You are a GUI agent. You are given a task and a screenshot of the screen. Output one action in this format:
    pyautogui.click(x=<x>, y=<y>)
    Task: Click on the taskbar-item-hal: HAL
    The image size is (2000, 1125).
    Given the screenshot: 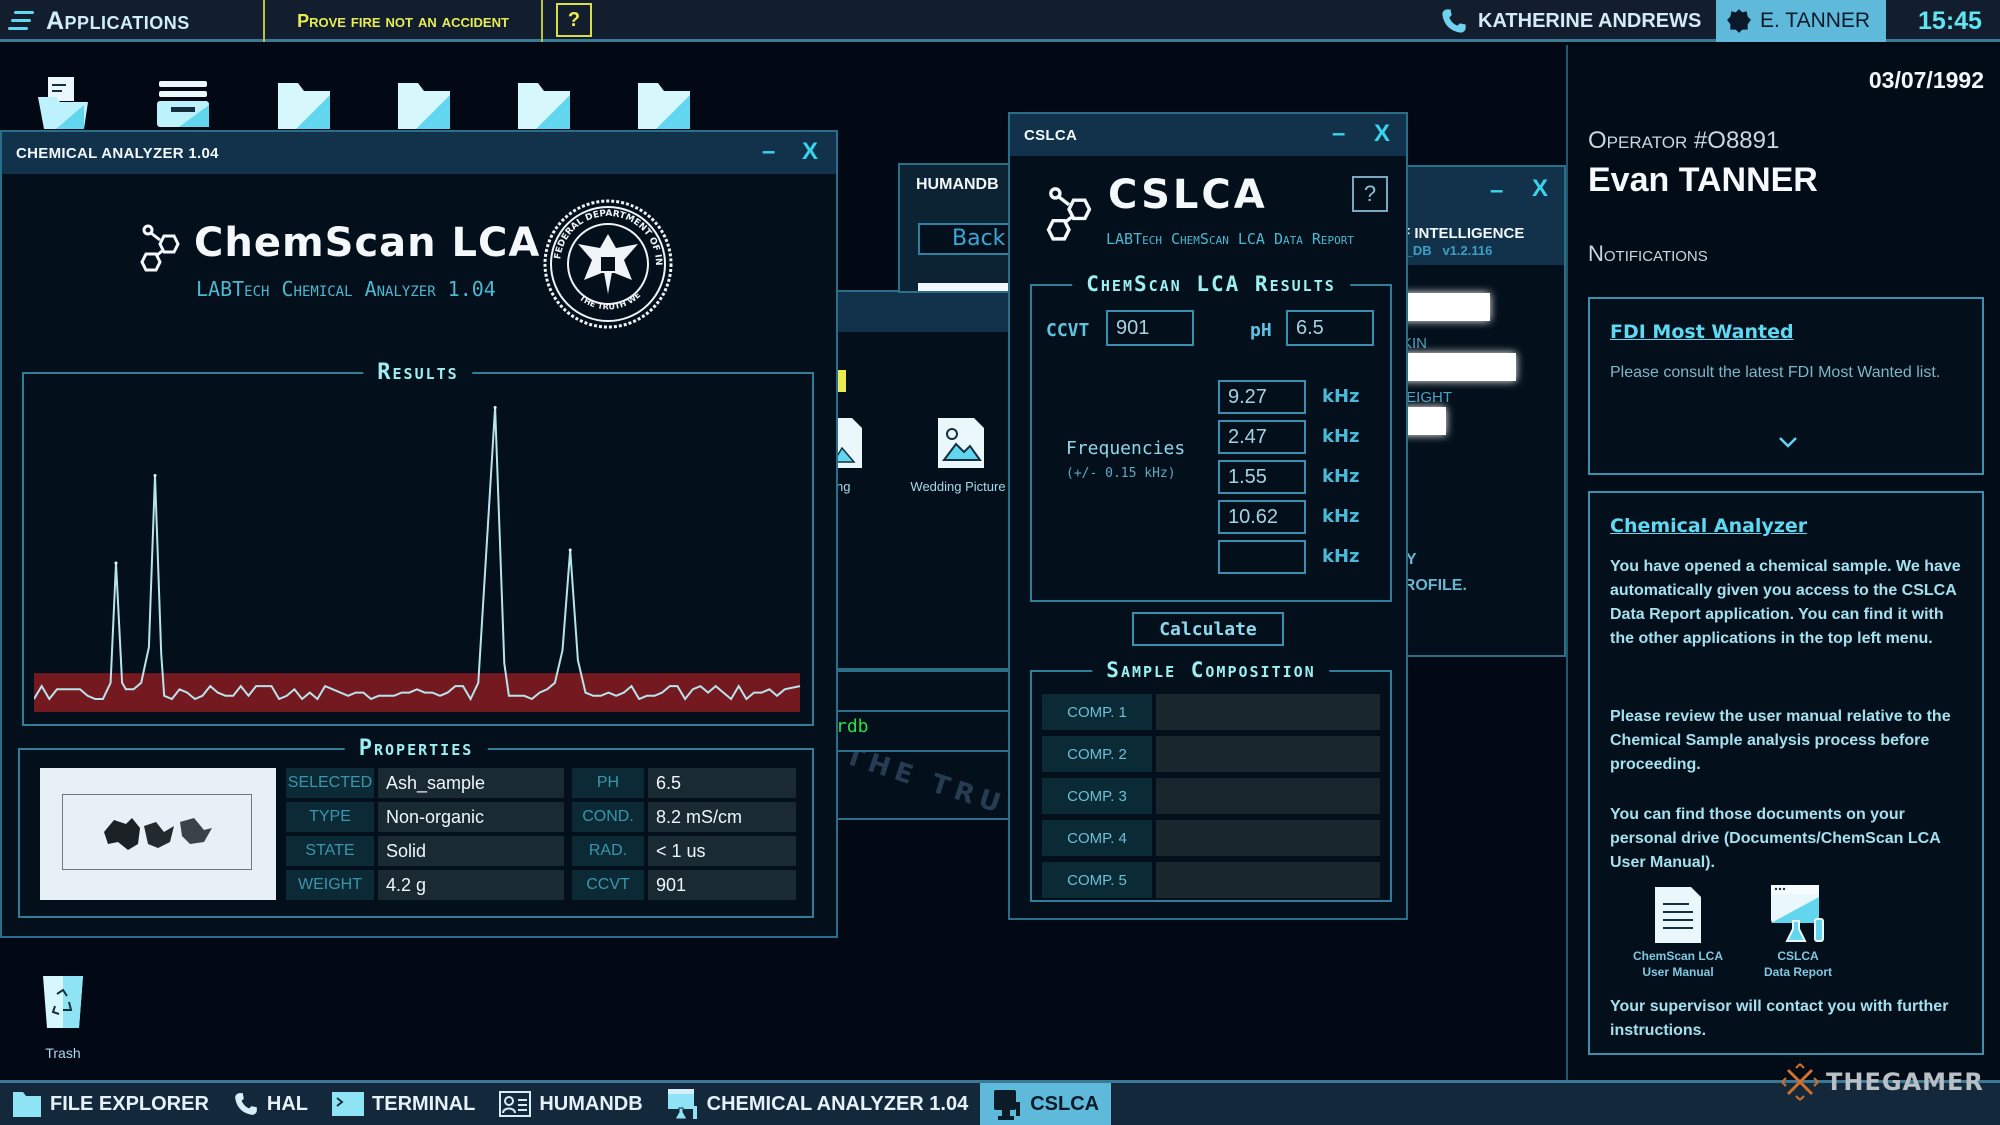 What is the action you would take?
    pyautogui.click(x=270, y=1104)
    